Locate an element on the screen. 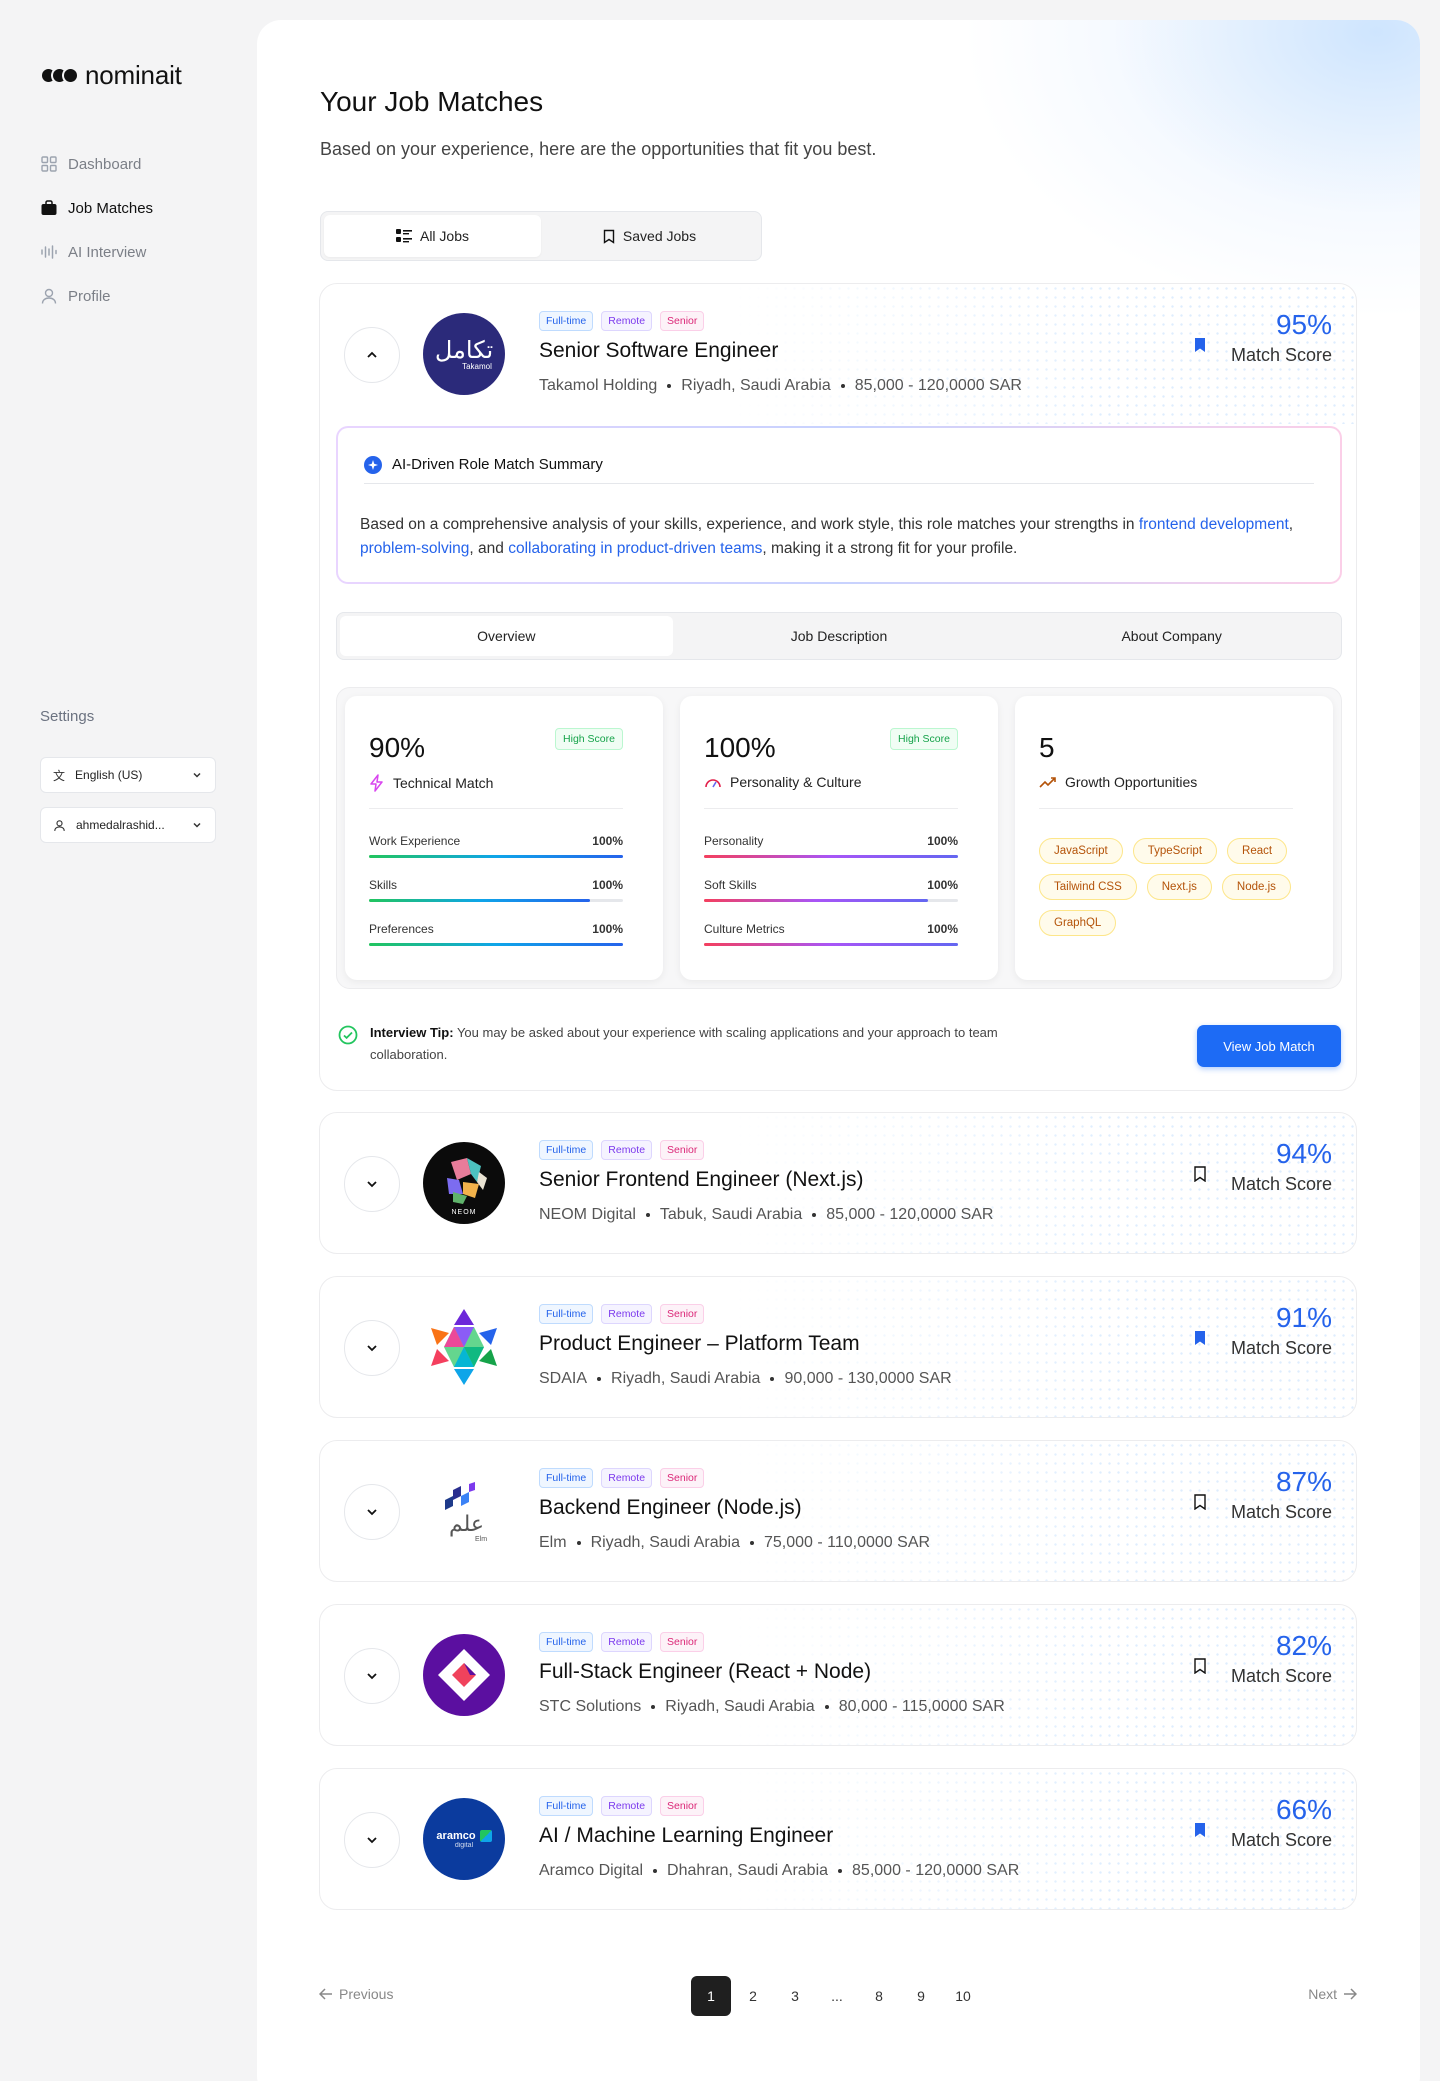  tab-about-company: About Company is located at coordinates (1171, 636).